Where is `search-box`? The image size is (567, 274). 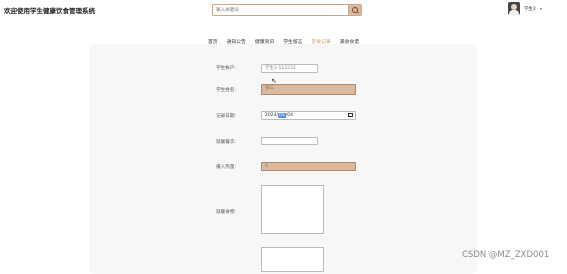 search-box is located at coordinates (287, 10).